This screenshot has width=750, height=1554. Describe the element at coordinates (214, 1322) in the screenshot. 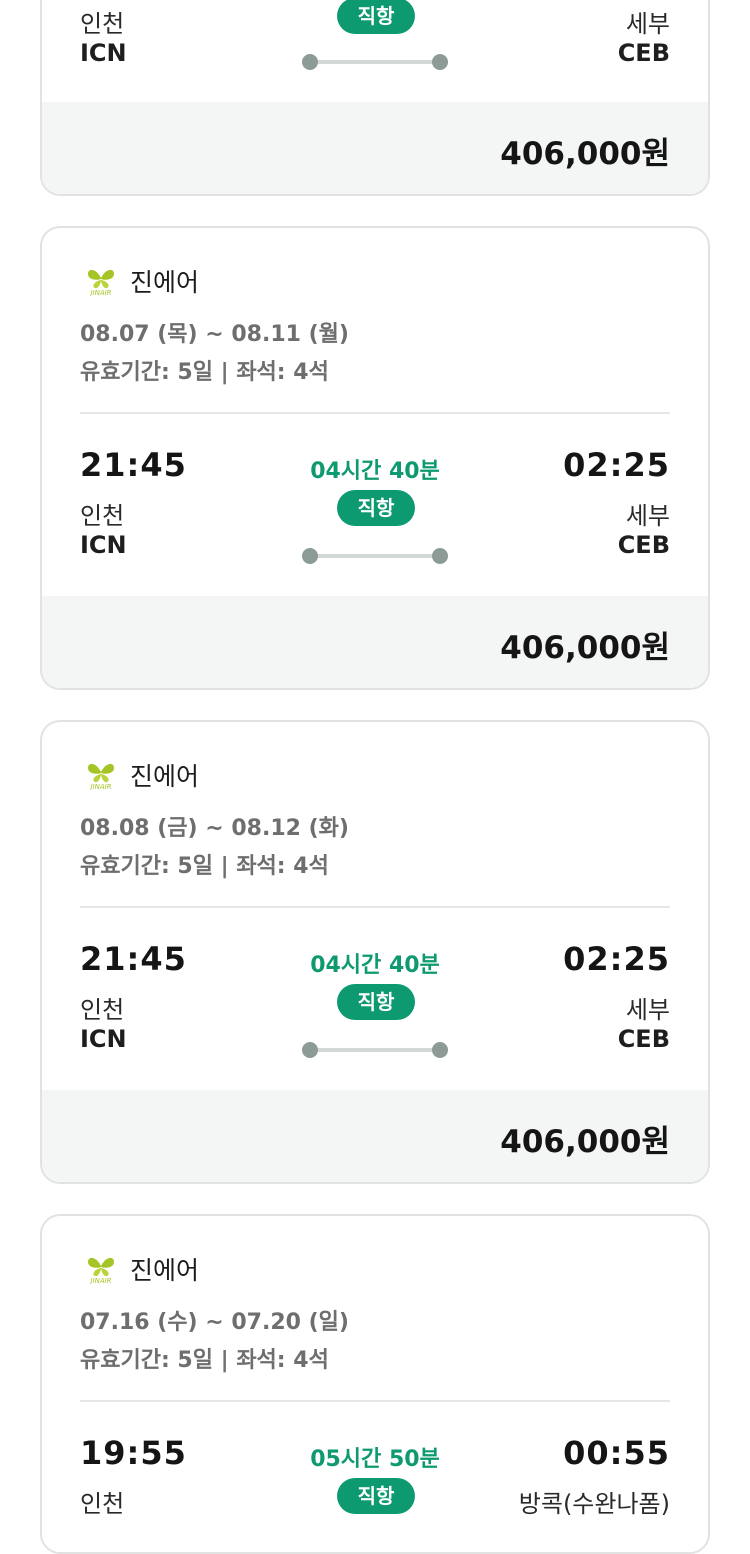

I see `travel-dates: 07.16 (수) ~ 07.20 (일)` at that location.